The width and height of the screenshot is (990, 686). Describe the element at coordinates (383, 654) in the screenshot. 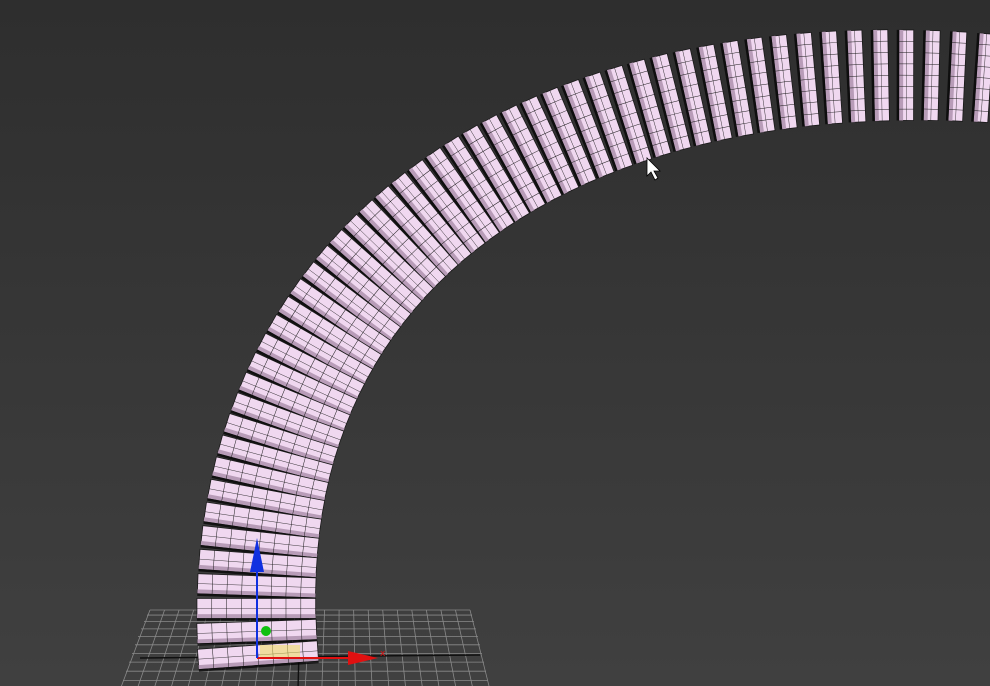

I see `gizmo-x-label: x` at that location.